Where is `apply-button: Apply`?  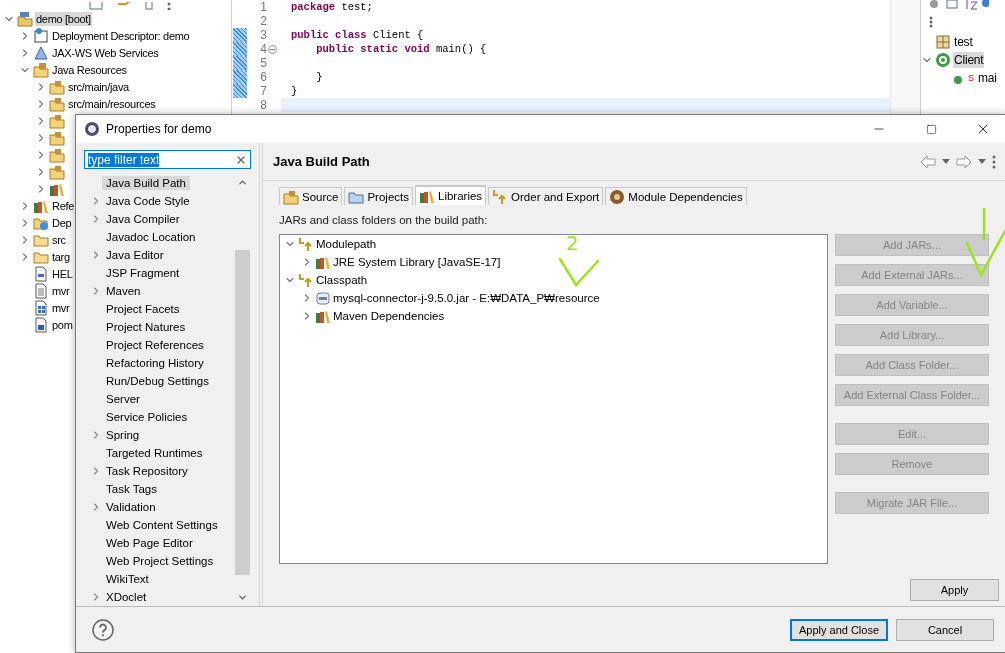
apply-button: Apply is located at coordinates (954, 590).